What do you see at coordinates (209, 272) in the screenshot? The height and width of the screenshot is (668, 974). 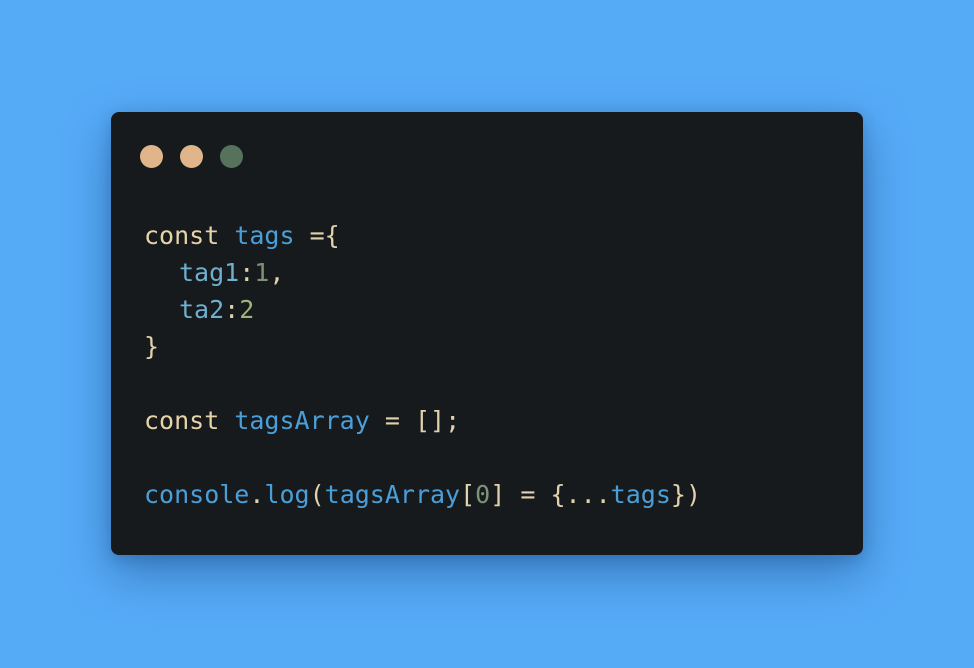 I see `property-key: tag1` at bounding box center [209, 272].